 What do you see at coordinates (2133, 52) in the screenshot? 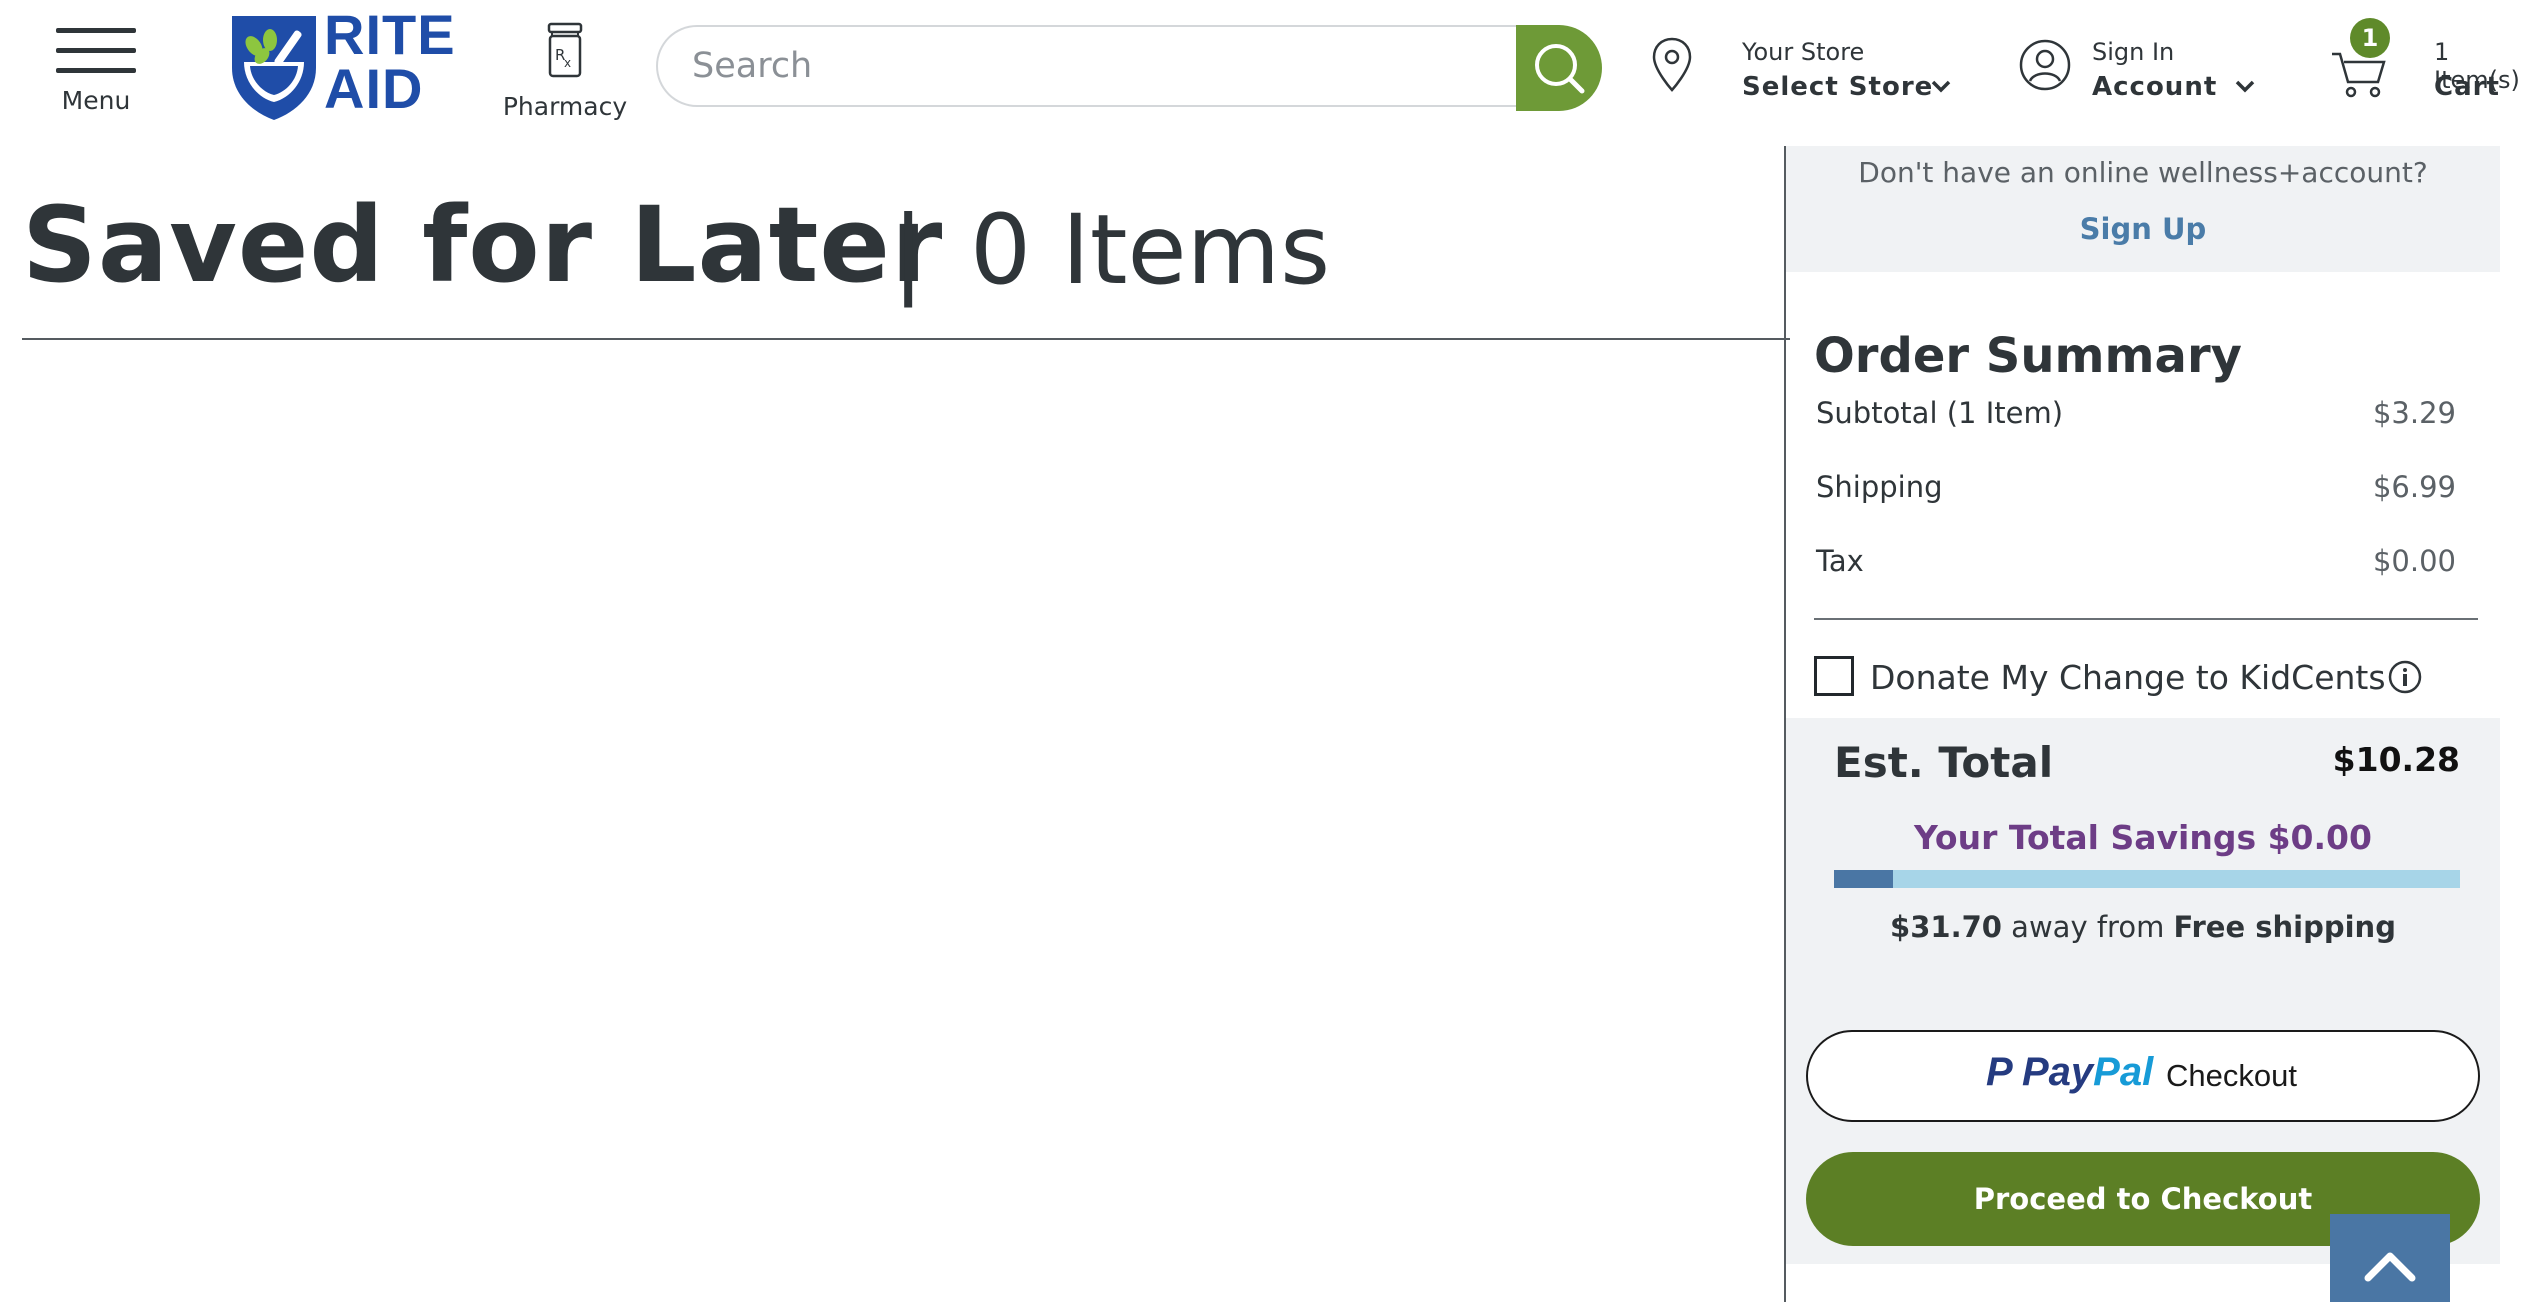
I see `account-top-label: Sign In` at bounding box center [2133, 52].